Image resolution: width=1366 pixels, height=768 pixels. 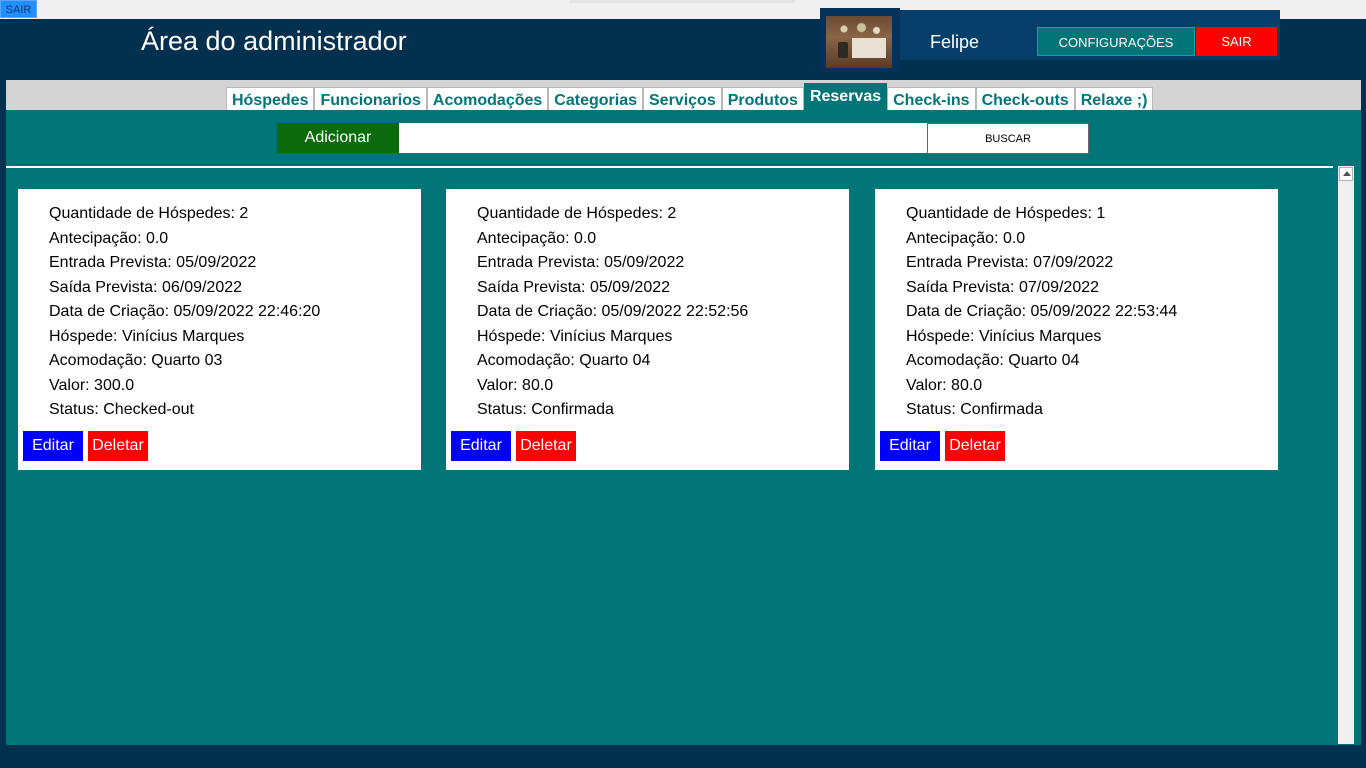 What do you see at coordinates (663, 138) in the screenshot?
I see `search-input` at bounding box center [663, 138].